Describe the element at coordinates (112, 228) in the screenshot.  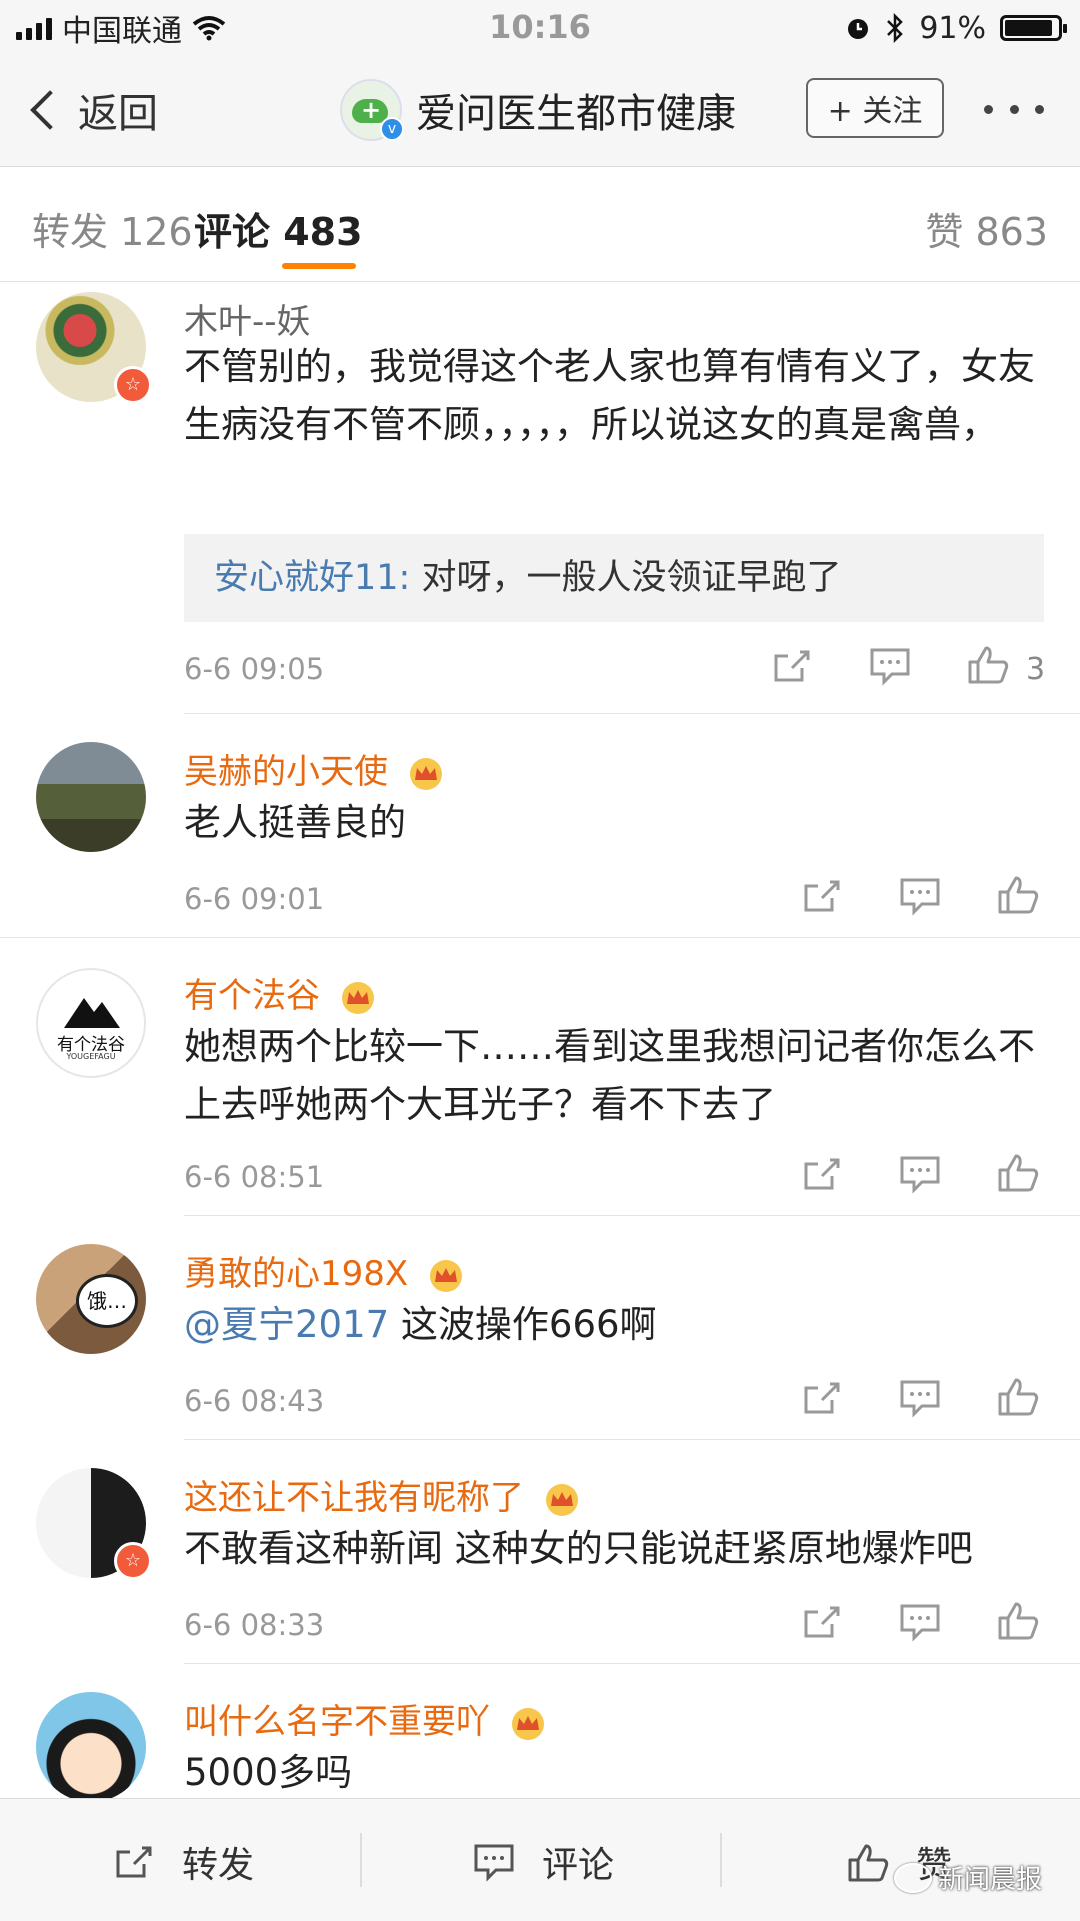
I see `tab-reposts: 转发 126` at that location.